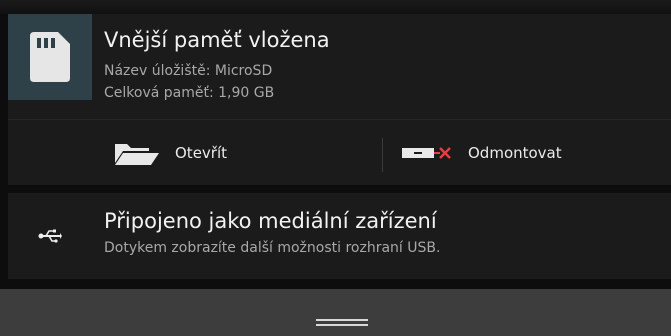 This screenshot has height=336, width=671. What do you see at coordinates (189, 93) in the screenshot?
I see `total-memory-text: Celková paměť: 1,90 GB` at bounding box center [189, 93].